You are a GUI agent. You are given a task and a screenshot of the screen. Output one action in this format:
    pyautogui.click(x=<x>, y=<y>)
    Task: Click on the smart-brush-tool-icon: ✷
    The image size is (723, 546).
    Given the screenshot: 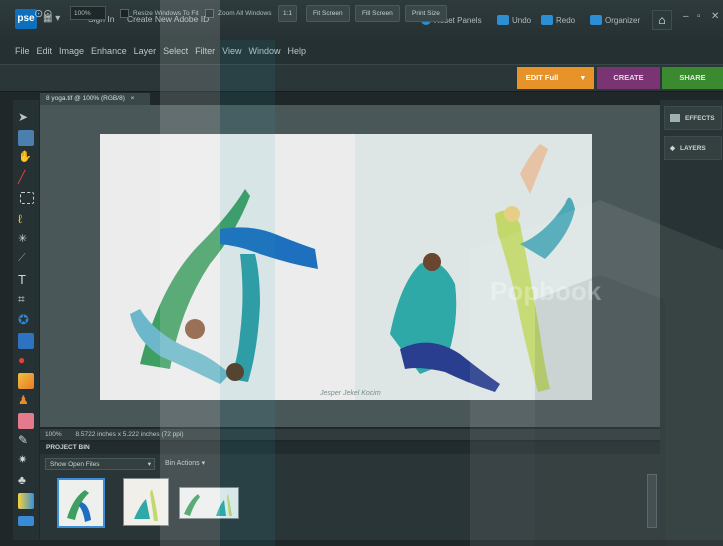 What is the action you would take?
    pyautogui.click(x=26, y=461)
    